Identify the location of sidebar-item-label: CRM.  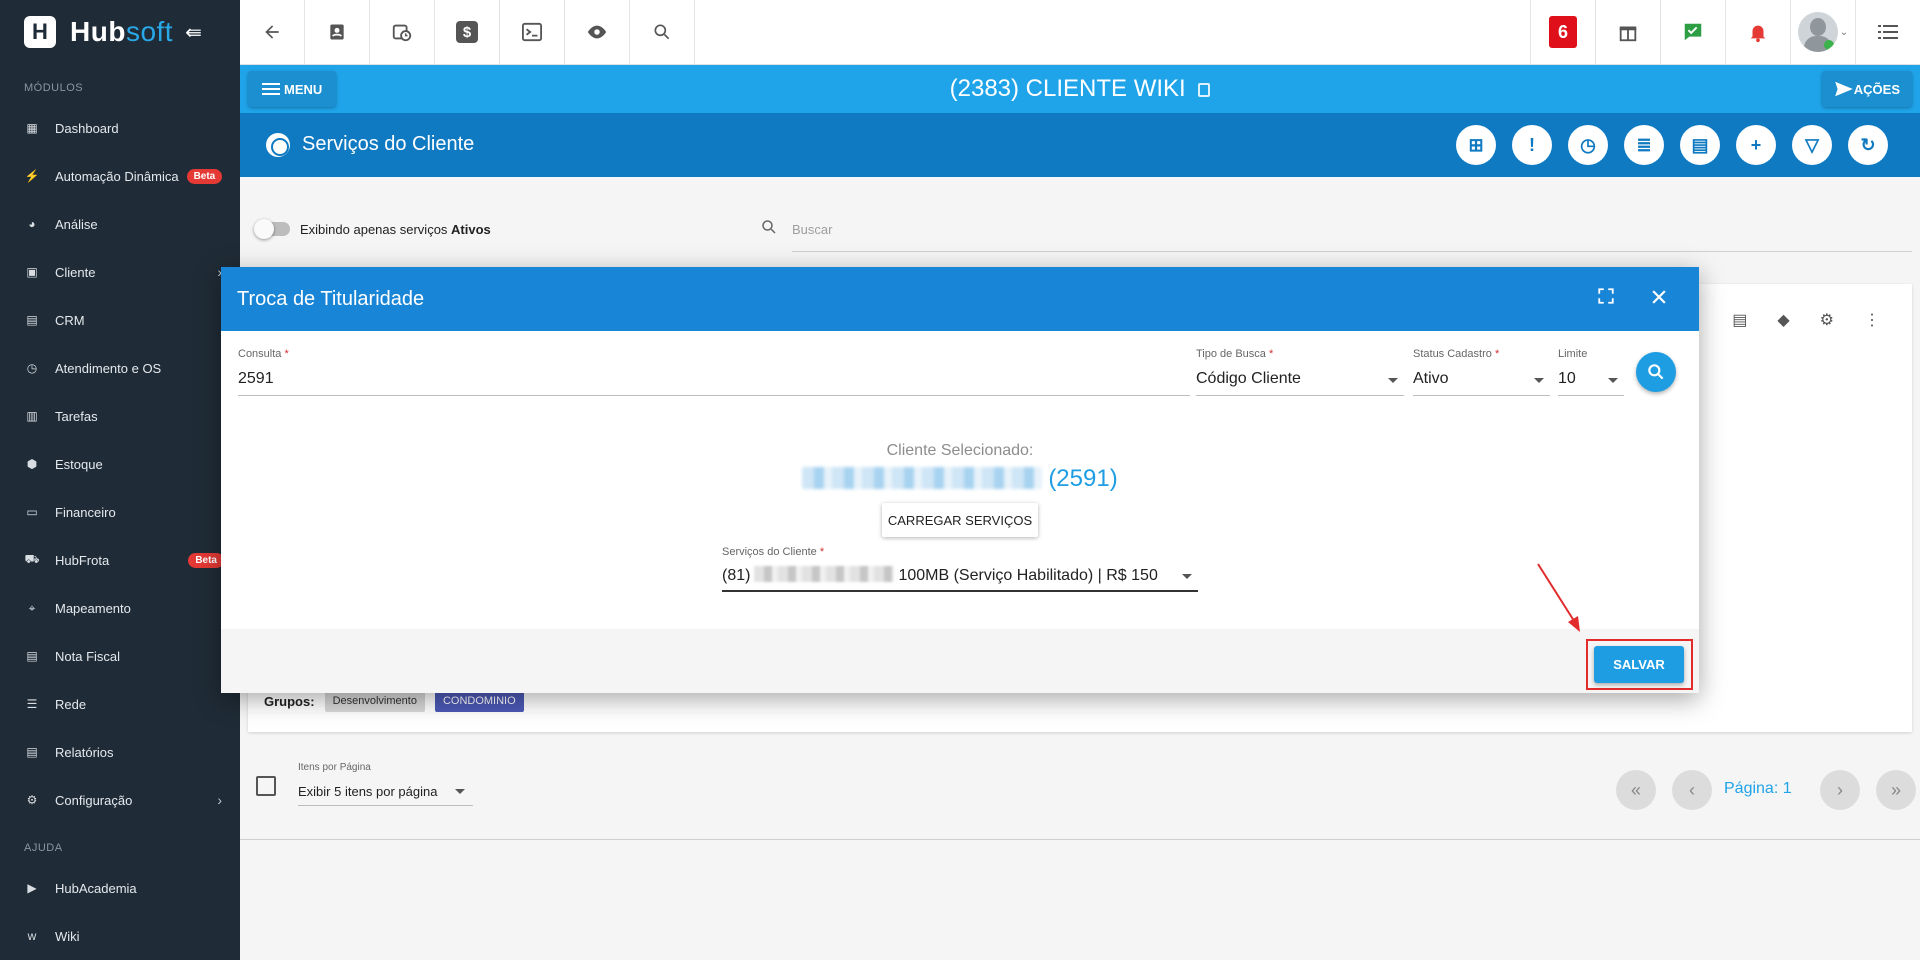
(70, 320).